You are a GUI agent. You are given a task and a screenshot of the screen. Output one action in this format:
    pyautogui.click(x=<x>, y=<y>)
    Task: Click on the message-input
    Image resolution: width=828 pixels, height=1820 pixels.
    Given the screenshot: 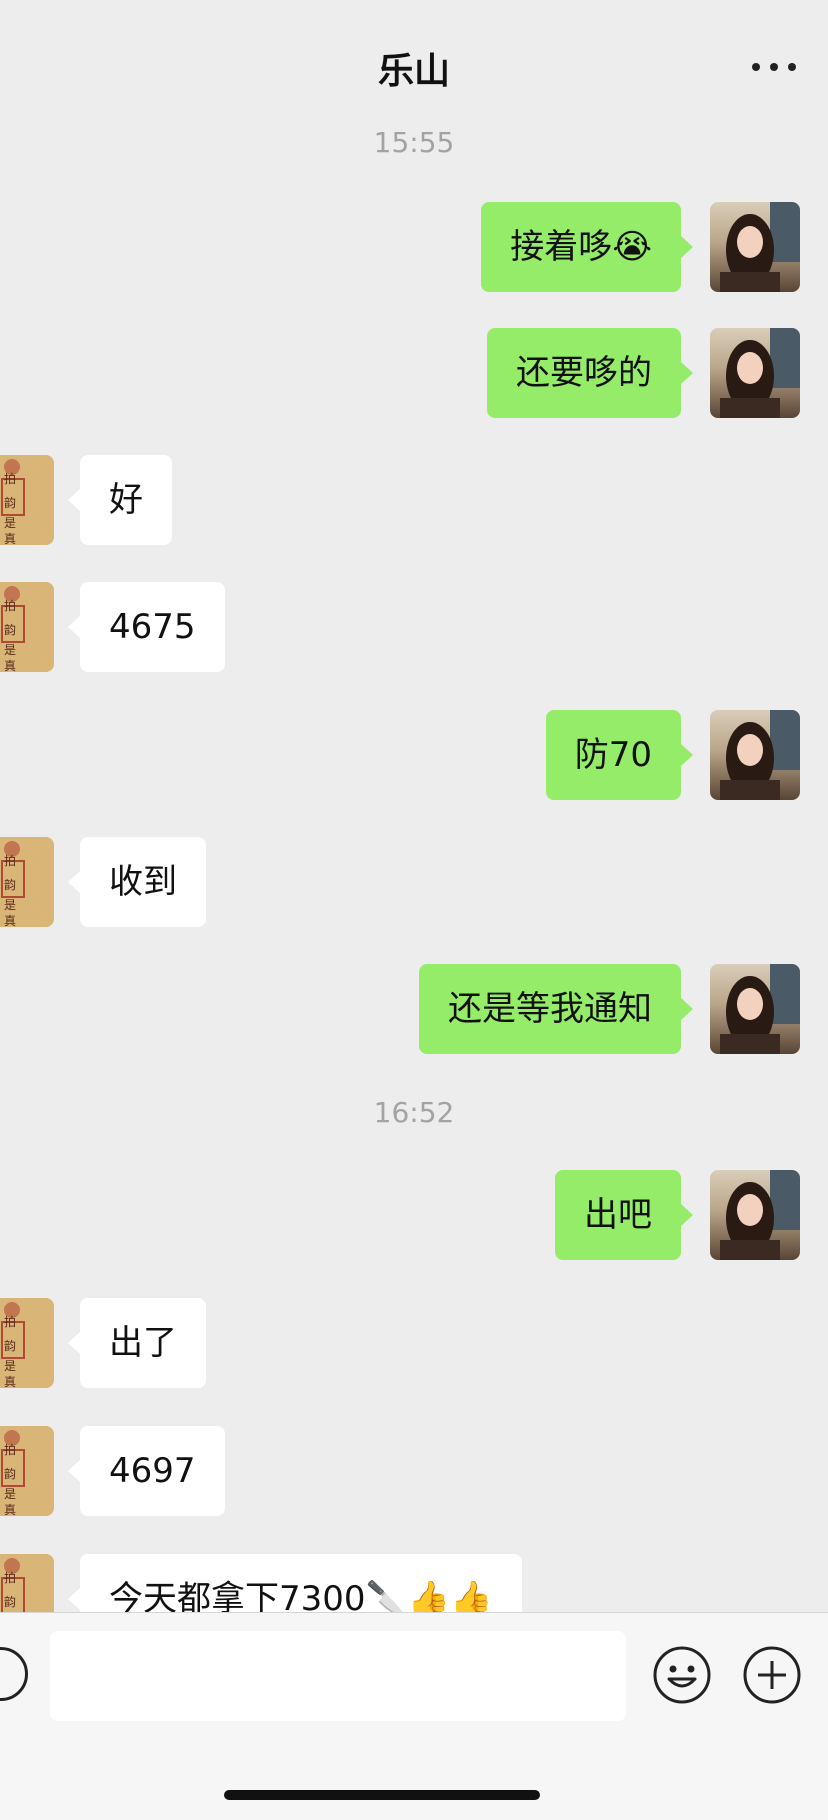 What is the action you would take?
    pyautogui.click(x=338, y=1676)
    